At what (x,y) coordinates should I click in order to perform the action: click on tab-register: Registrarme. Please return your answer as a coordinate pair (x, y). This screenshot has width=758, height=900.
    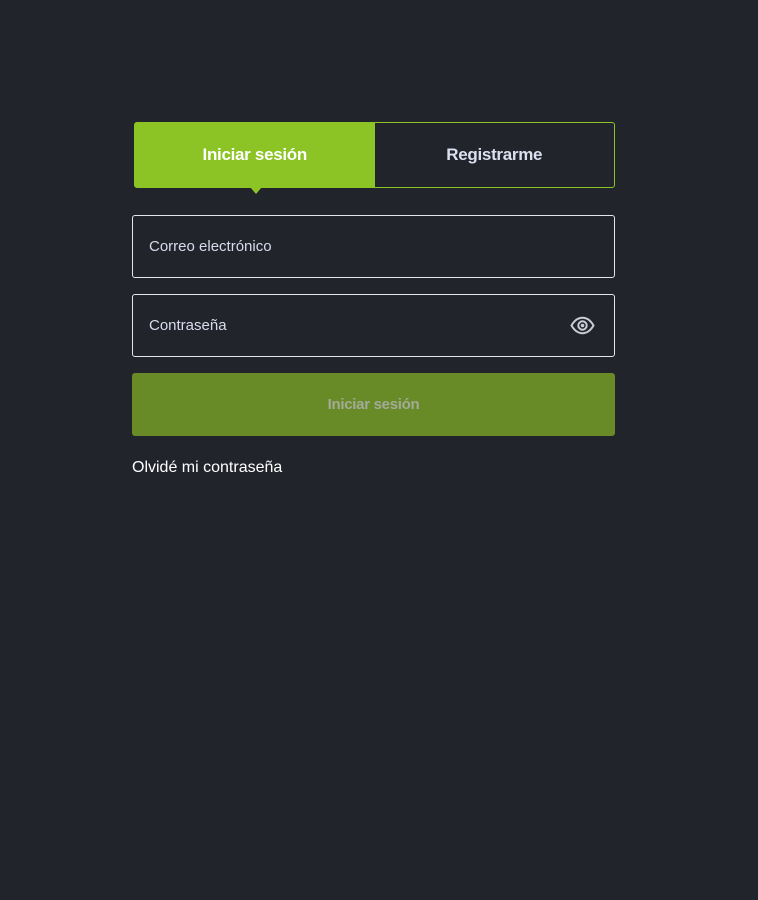
    Looking at the image, I should click on (495, 155).